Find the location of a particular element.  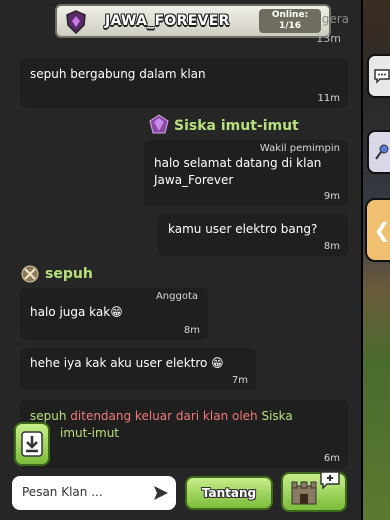

clan-header: JAWA_FOREVER Online: 1/16 is located at coordinates (193, 21).